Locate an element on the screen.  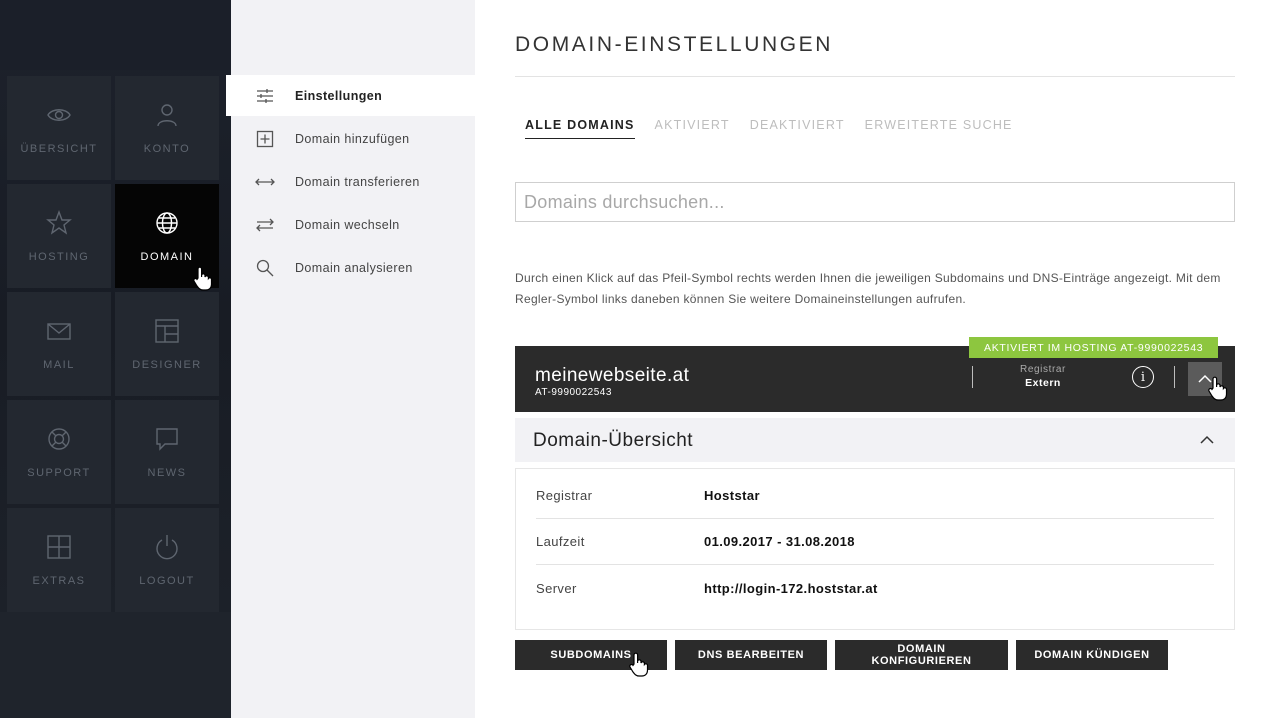
tile-news: NEWS is located at coordinates (167, 452).